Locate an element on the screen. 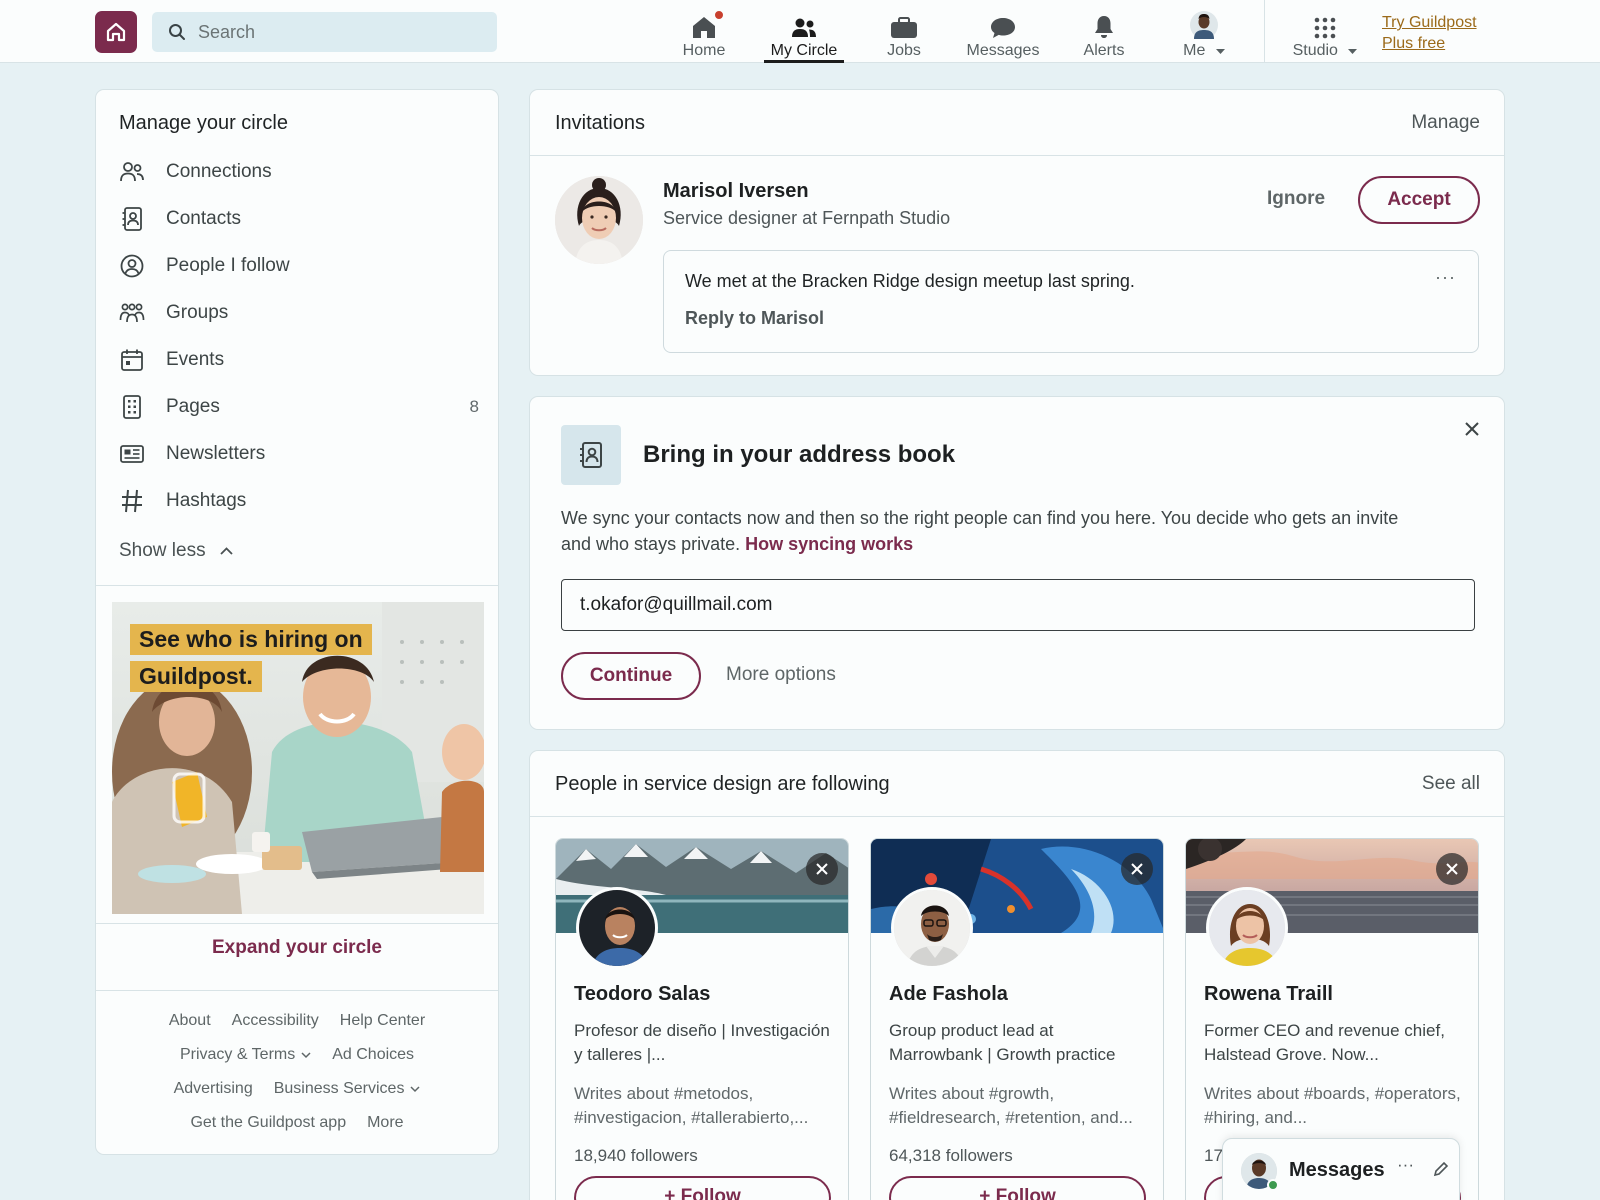  person-name: Rowena Traill is located at coordinates (1268, 994).